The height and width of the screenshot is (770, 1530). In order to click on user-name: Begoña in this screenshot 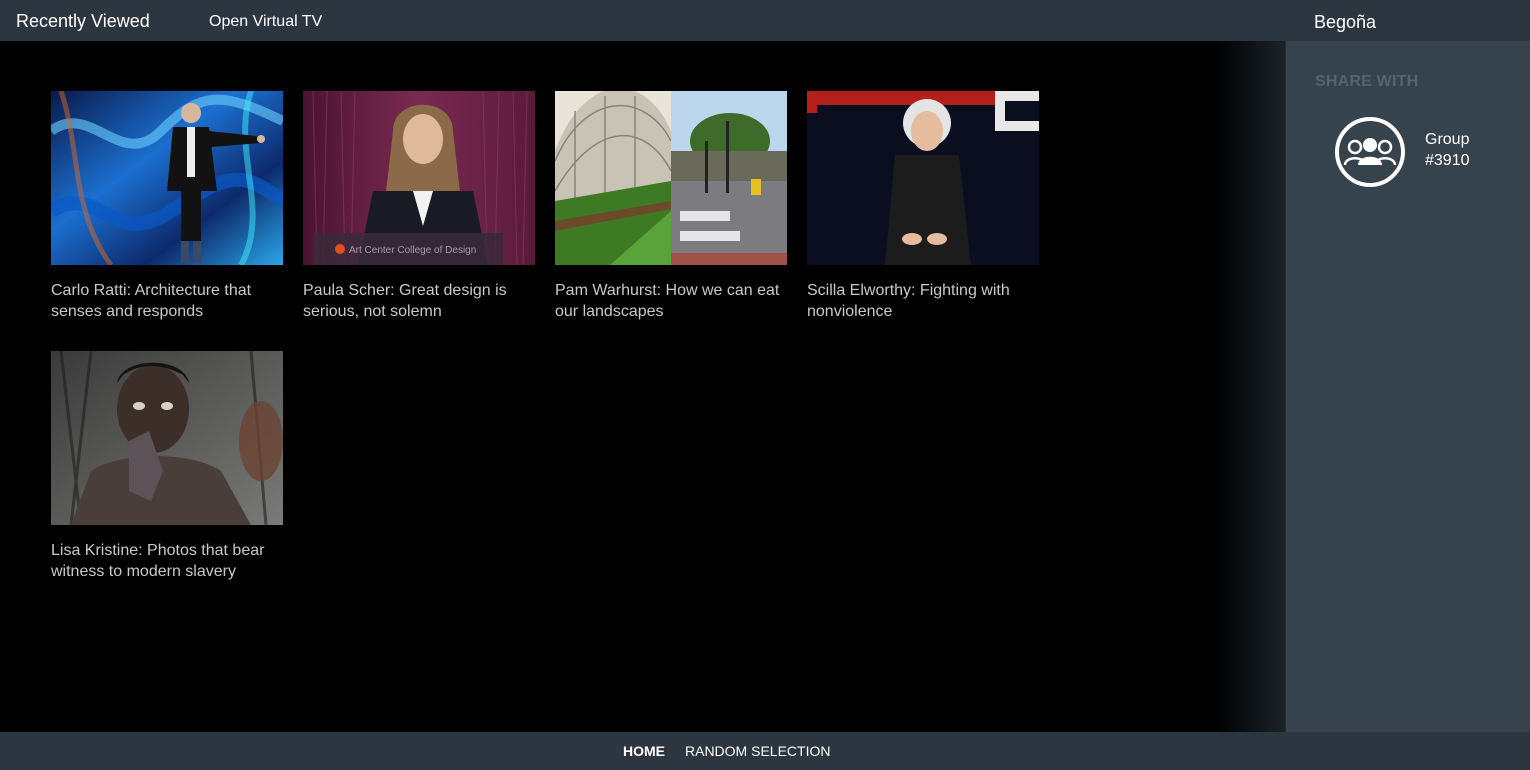, I will do `click(1345, 22)`.